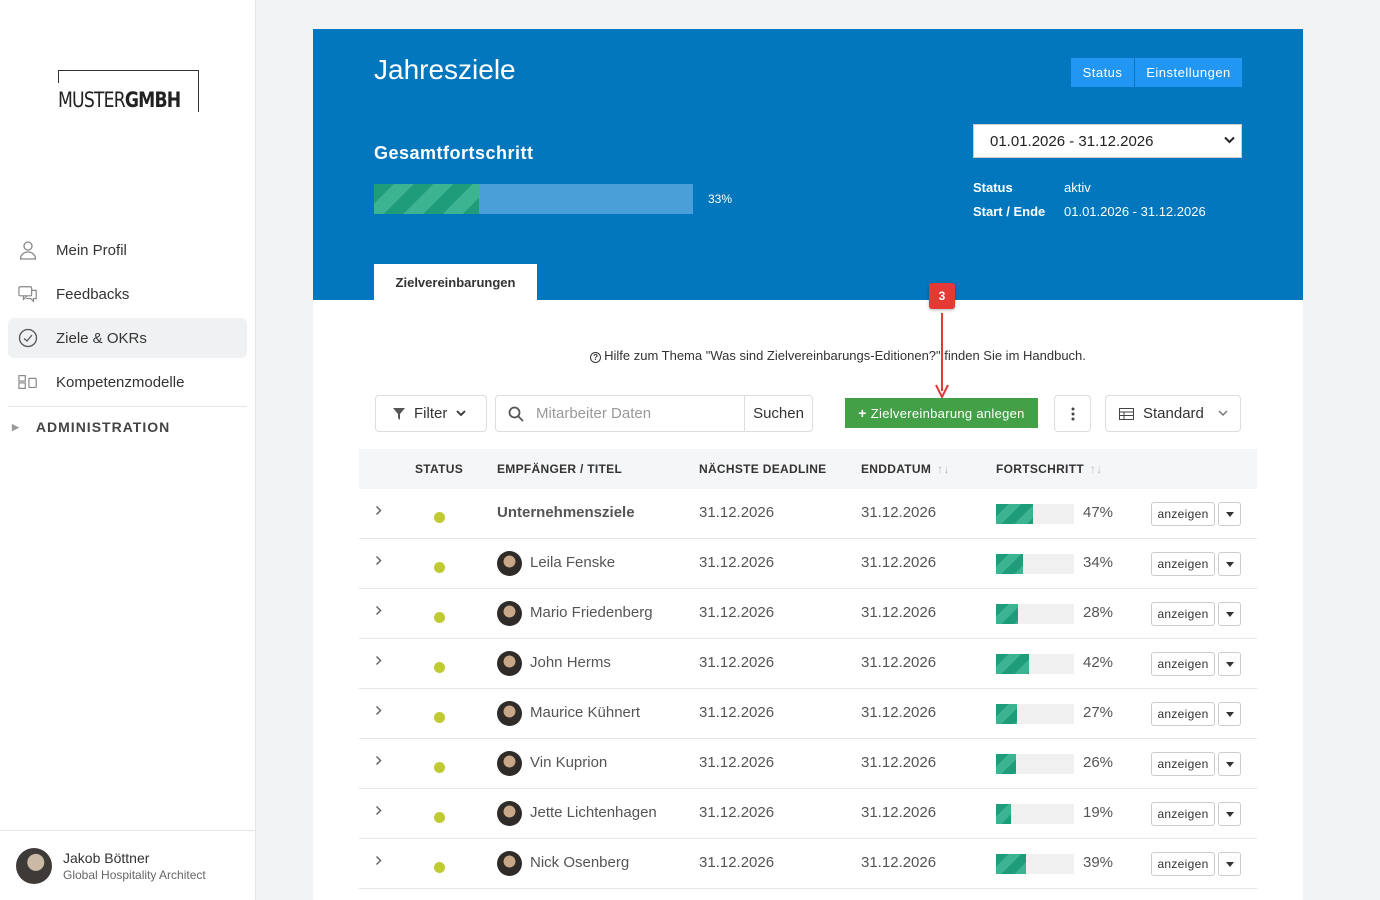 The height and width of the screenshot is (900, 1380). I want to click on period-select: 01.01.2026 - 31.12.2026, so click(1107, 141).